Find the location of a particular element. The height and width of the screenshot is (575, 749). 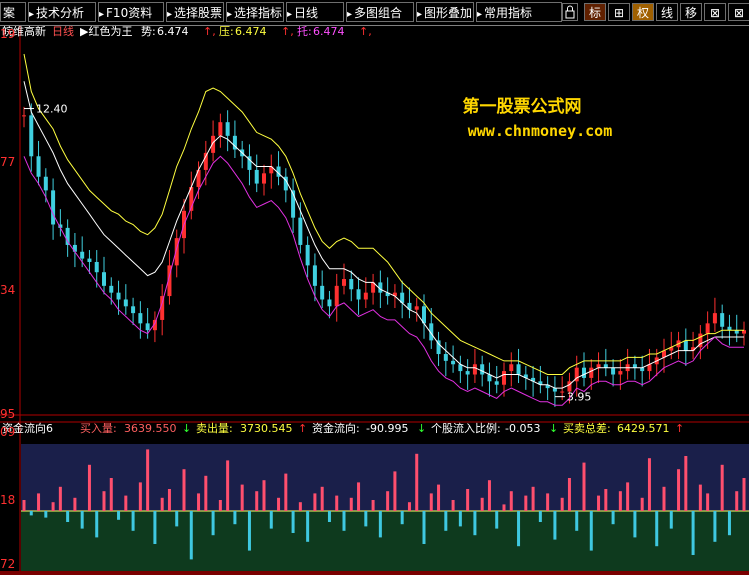

toolbar-button-4: 移 is located at coordinates (691, 12).